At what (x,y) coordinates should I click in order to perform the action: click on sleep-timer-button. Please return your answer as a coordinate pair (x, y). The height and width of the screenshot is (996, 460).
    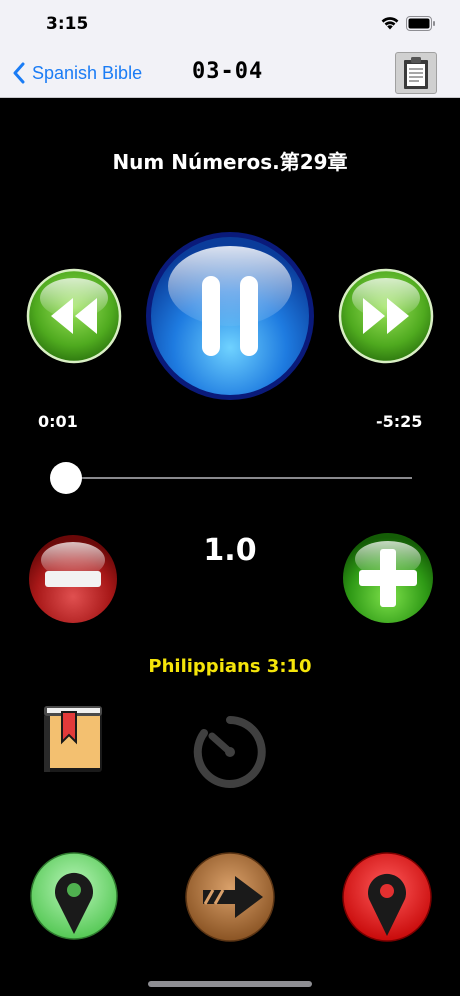
    Looking at the image, I should click on (230, 752).